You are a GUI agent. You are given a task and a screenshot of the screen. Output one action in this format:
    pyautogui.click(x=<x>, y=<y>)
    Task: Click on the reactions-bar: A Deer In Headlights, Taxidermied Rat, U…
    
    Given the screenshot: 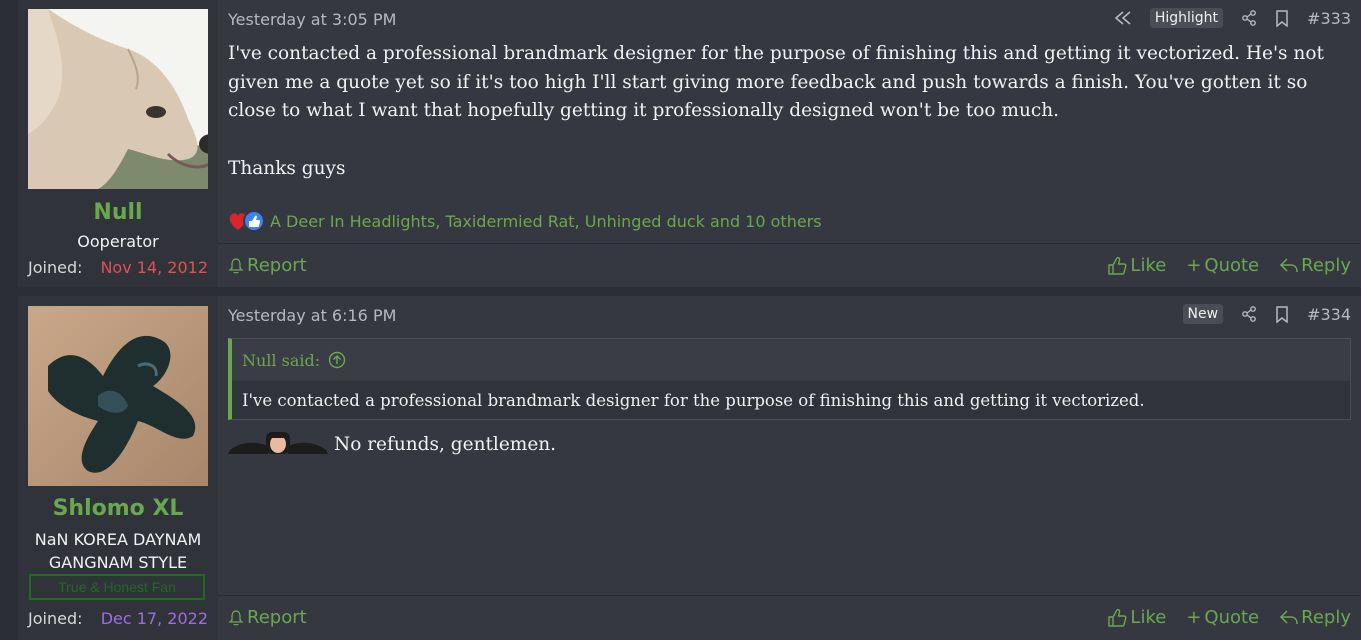 What is the action you would take?
    pyautogui.click(x=525, y=221)
    